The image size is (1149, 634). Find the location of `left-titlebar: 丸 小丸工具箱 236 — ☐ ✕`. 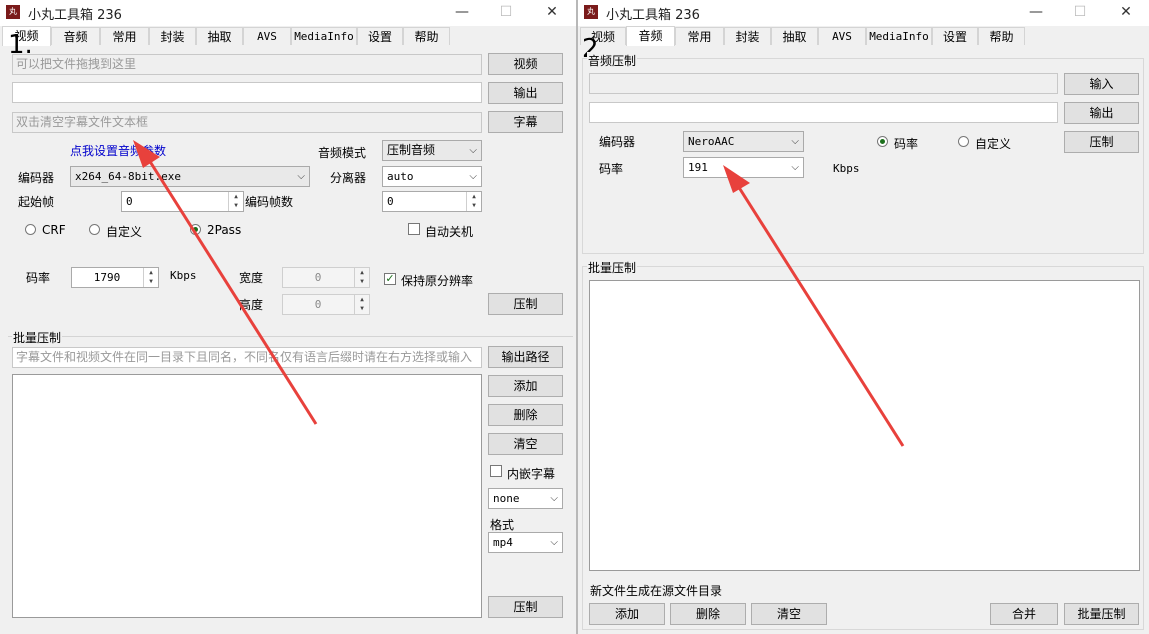

left-titlebar: 丸 小丸工具箱 236 — ☐ ✕ is located at coordinates (288, 13).